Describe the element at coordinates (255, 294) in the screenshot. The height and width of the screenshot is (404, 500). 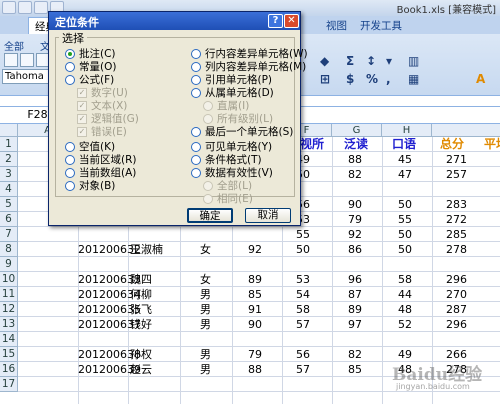
I see `cell-d11: 85` at that location.